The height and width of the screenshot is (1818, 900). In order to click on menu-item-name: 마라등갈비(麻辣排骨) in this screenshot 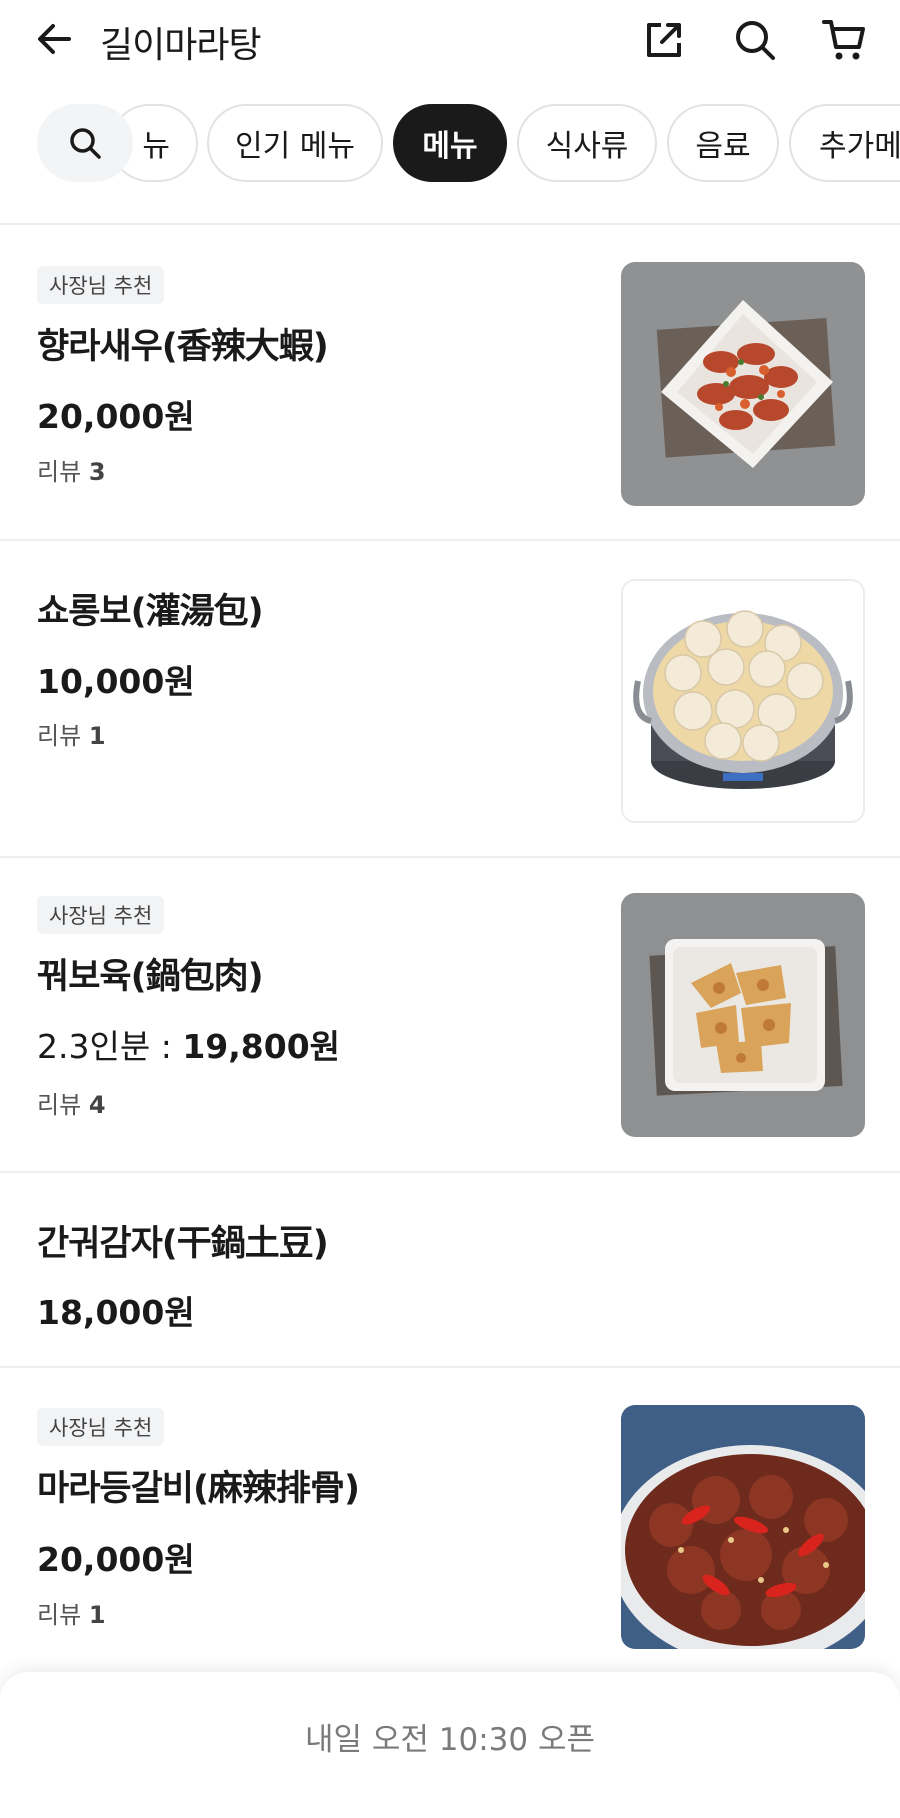, I will do `click(198, 1489)`.